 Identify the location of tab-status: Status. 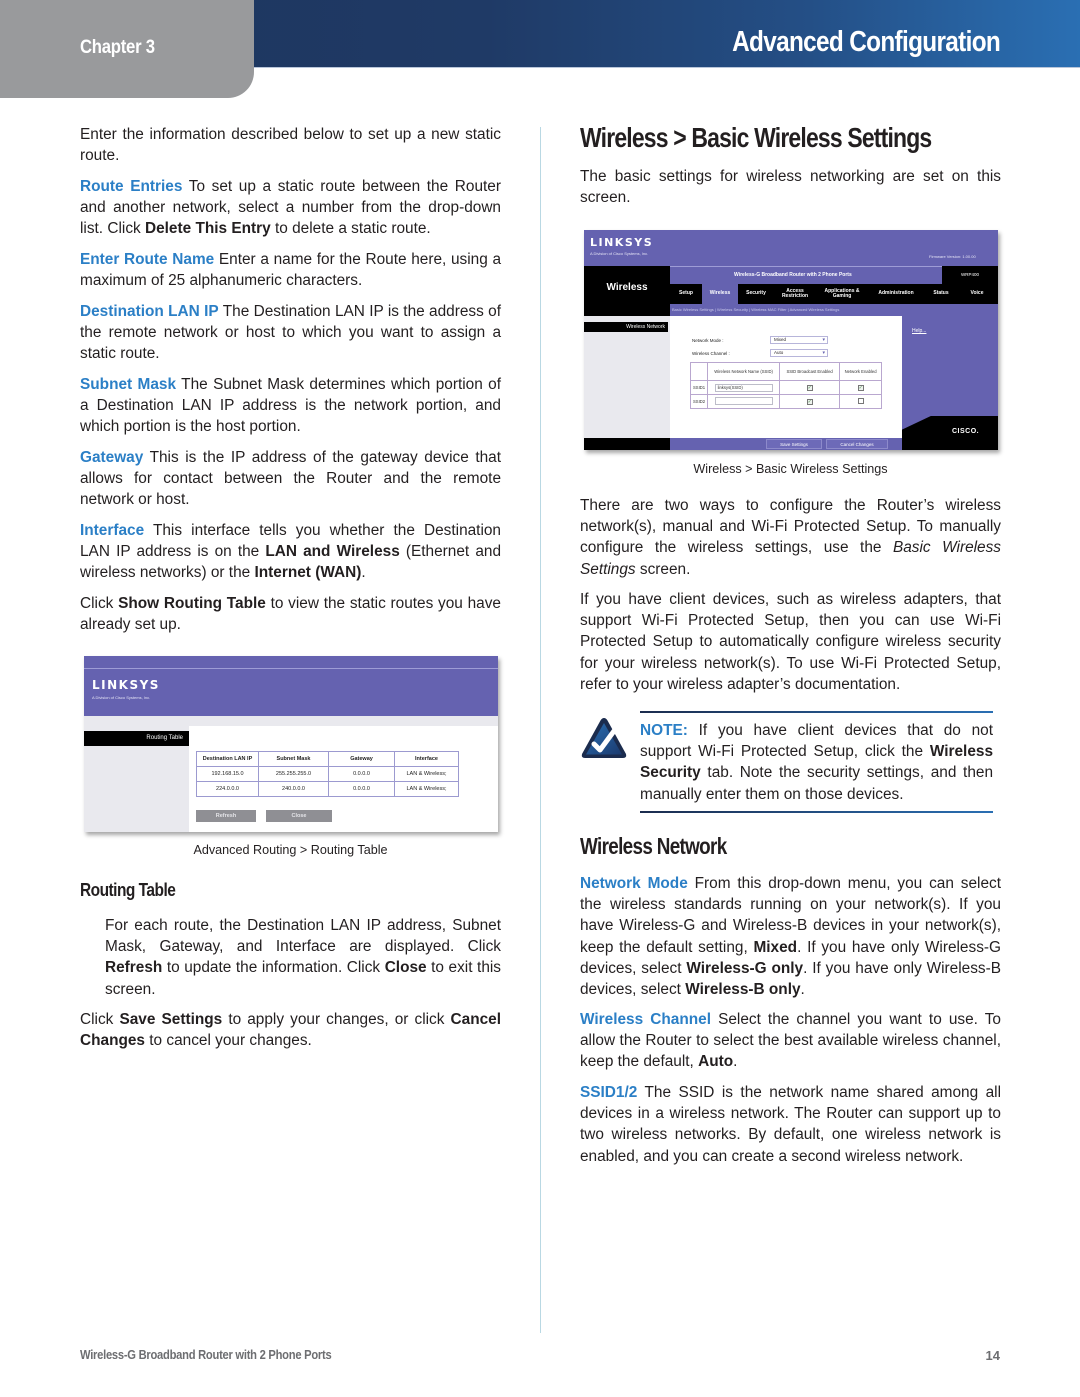
(941, 294).